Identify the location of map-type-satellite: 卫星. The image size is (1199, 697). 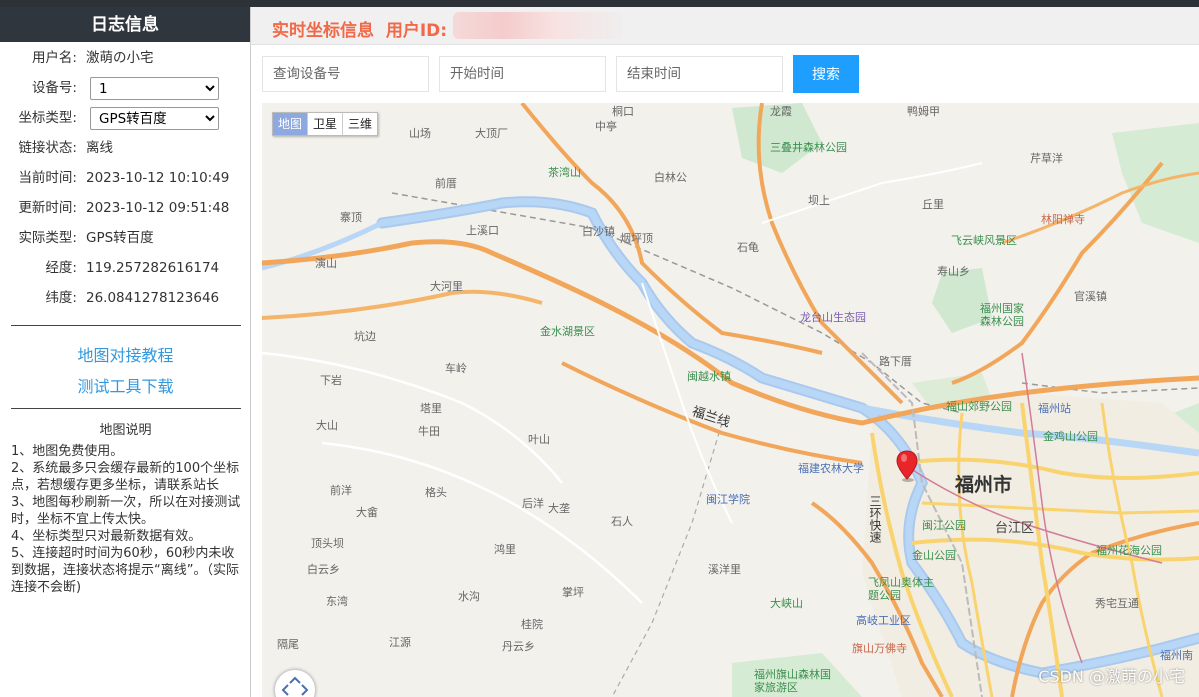
(326, 124).